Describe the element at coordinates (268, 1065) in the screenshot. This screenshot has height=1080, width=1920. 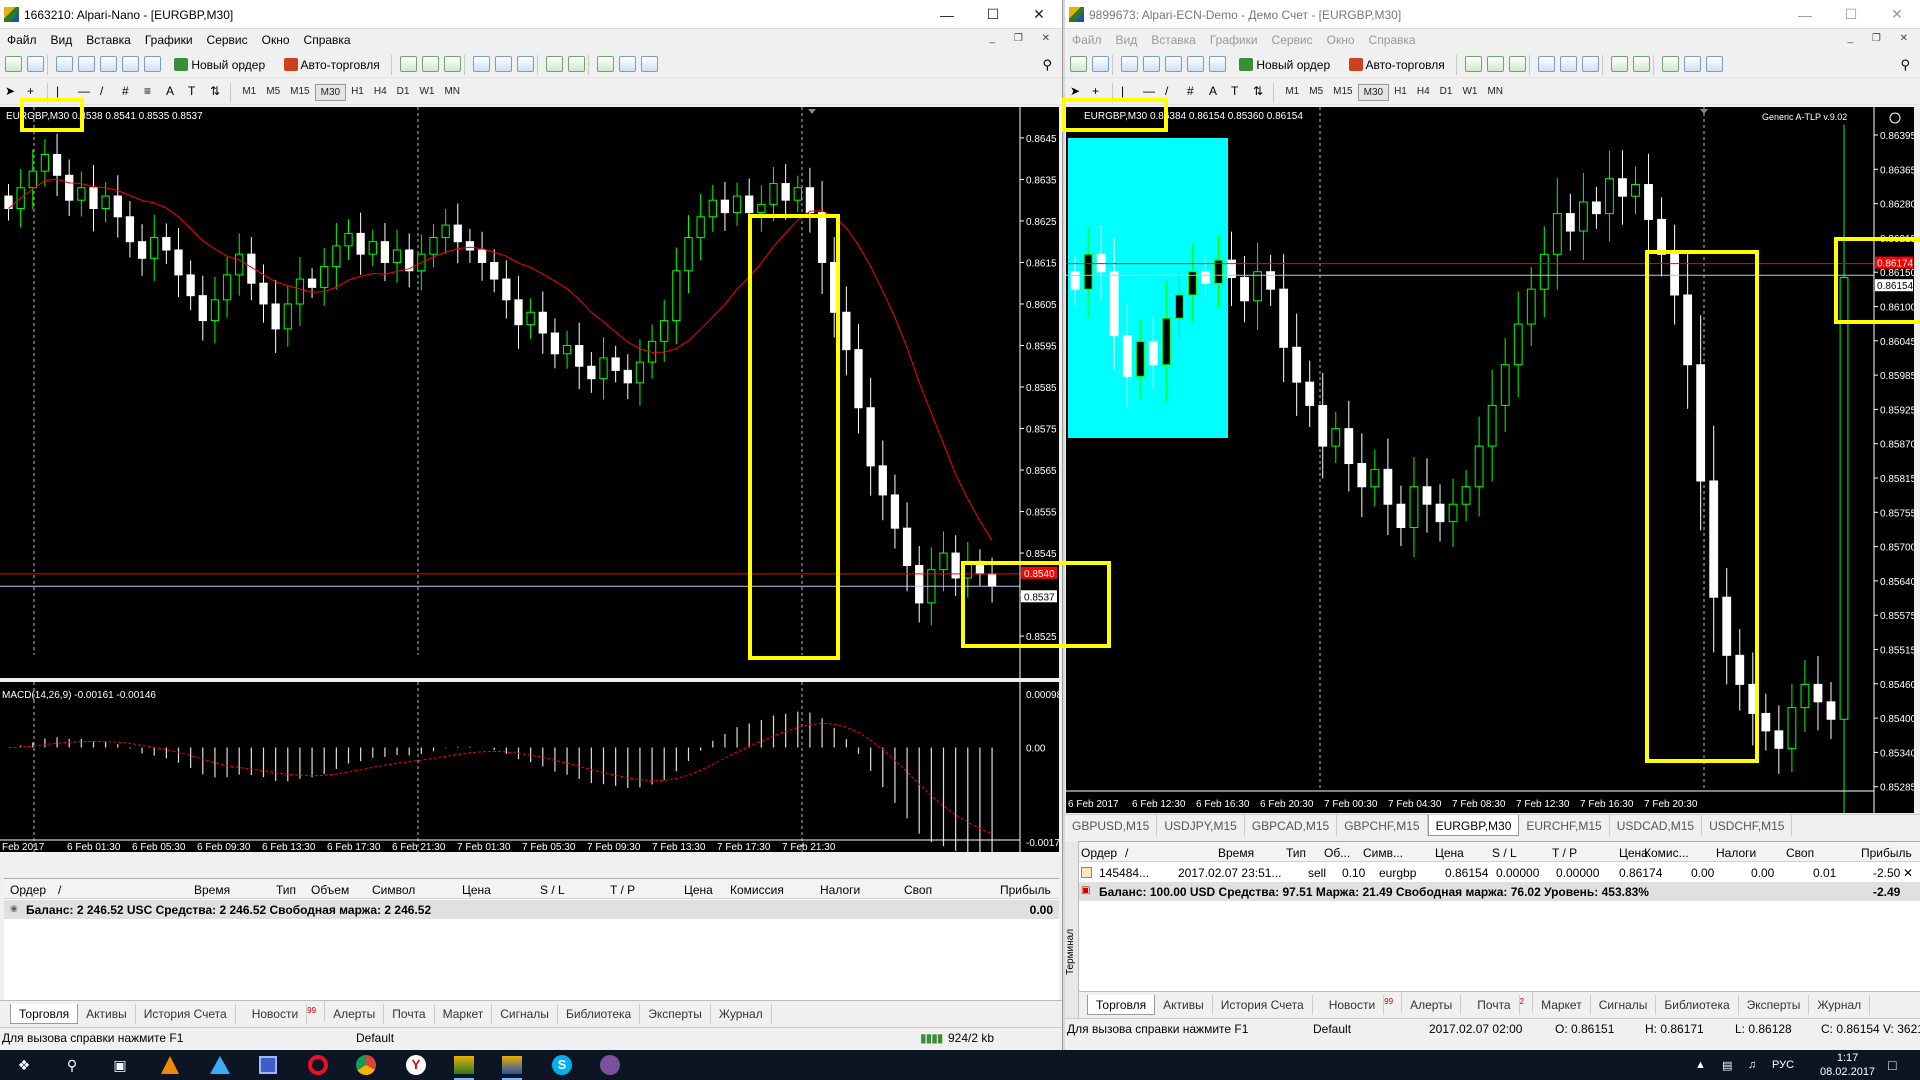
I see `floppy-icon` at that location.